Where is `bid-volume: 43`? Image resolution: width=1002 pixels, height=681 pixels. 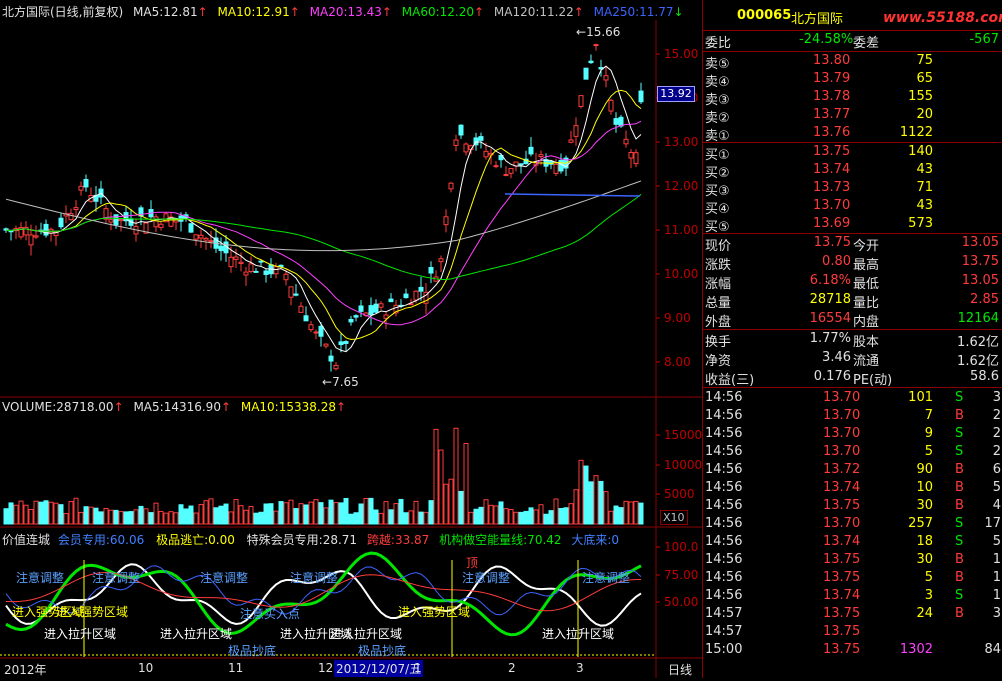 bid-volume: 43 is located at coordinates (924, 169).